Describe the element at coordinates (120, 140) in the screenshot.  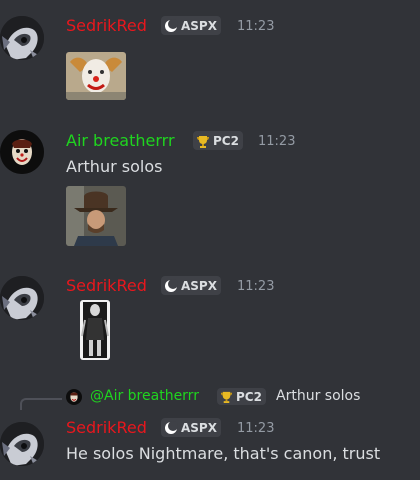
I see `author-name: Air breatherrr` at that location.